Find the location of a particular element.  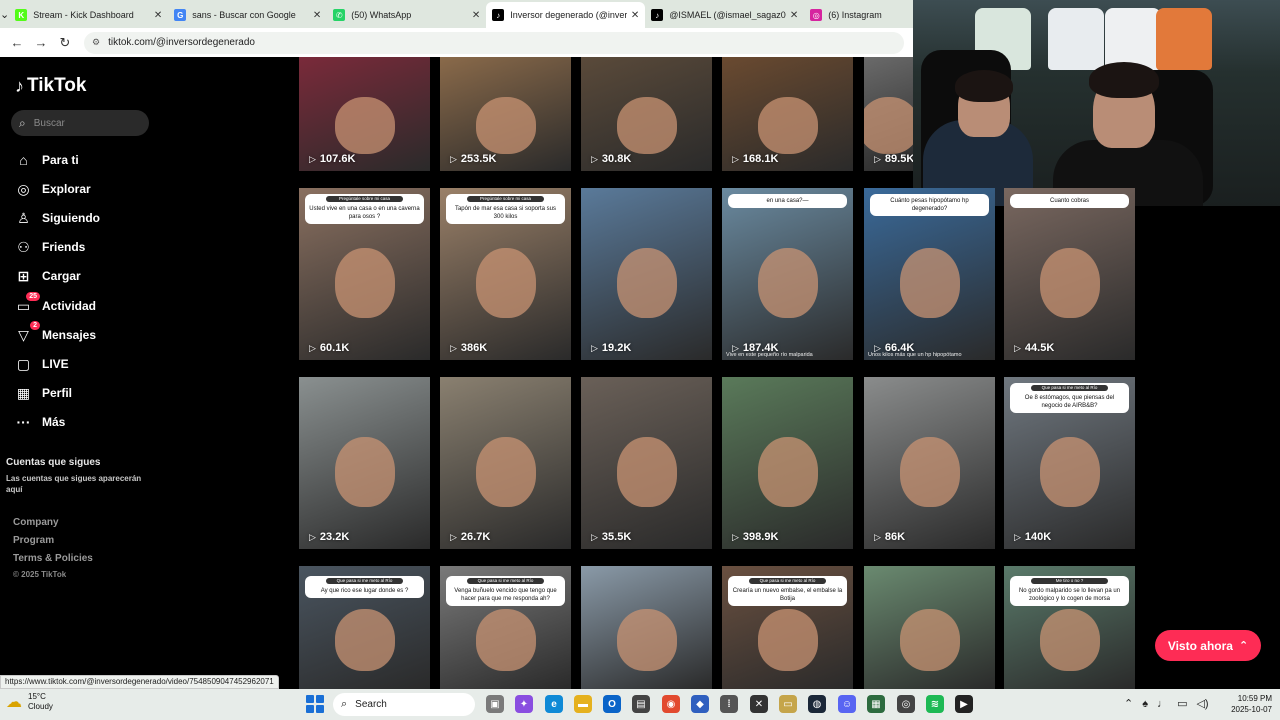

video-thumbnail: ▷ 26.7K is located at coordinates (505, 463).